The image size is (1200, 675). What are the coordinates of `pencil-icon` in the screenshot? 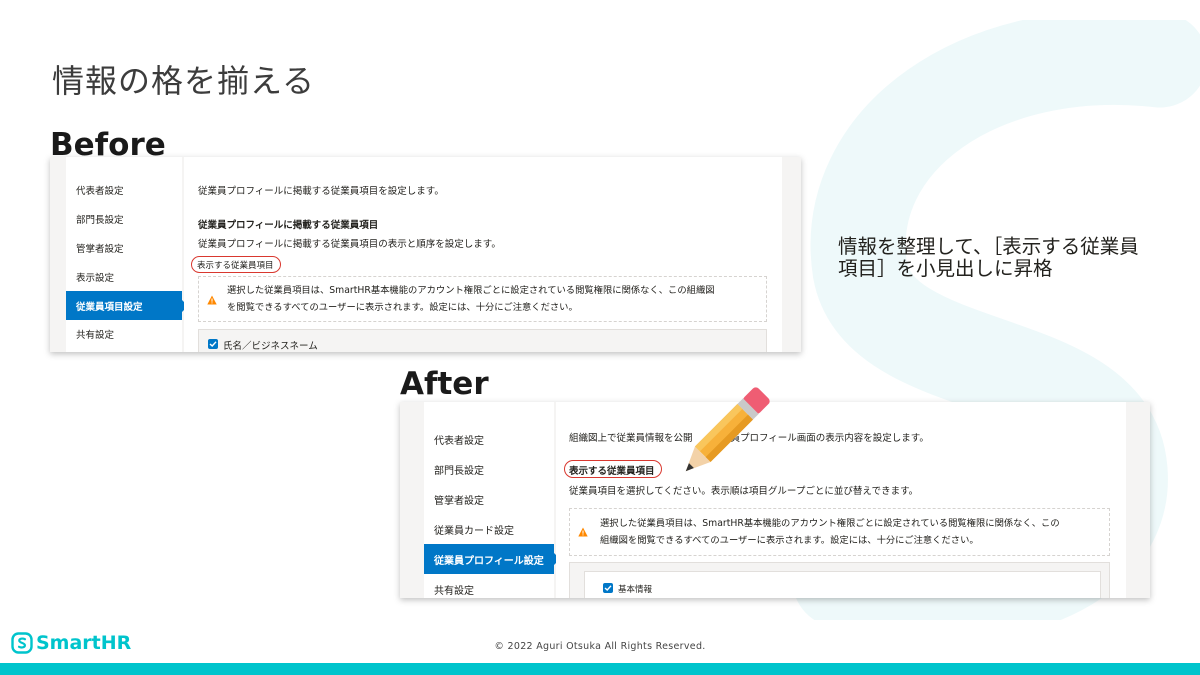 It's located at (727, 429).